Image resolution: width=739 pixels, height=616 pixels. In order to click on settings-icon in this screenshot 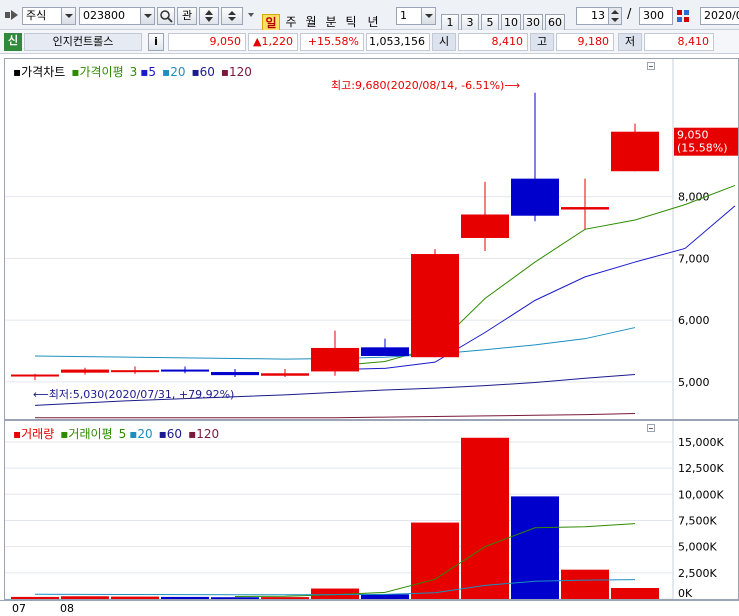, I will do `click(684, 16)`.